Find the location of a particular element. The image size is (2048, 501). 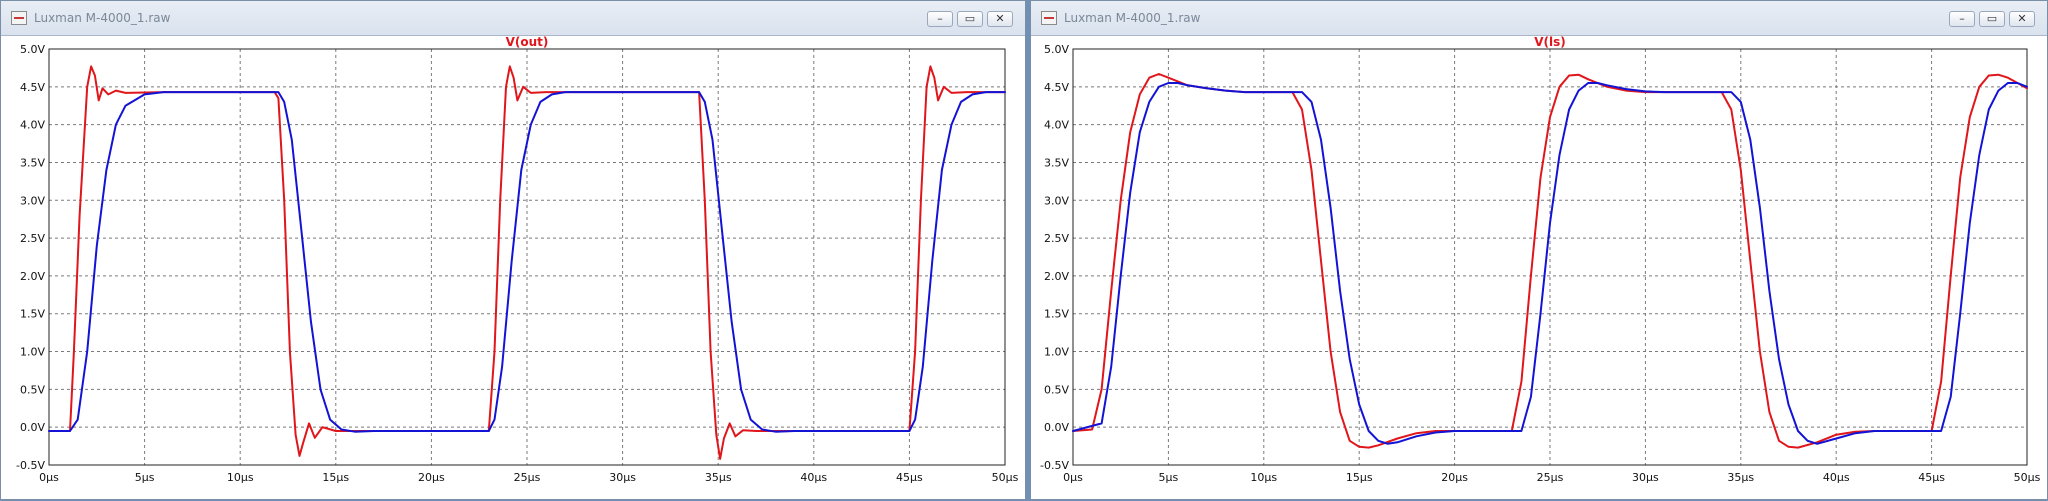

trace-title-vls: V(ls) is located at coordinates (1550, 42).